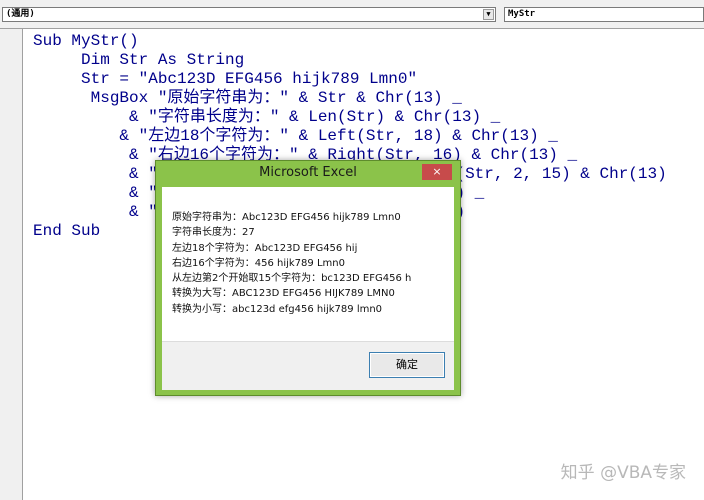 This screenshot has width=704, height=500. What do you see at coordinates (308, 172) in the screenshot?
I see `dialog-title: Microsoft Excel` at bounding box center [308, 172].